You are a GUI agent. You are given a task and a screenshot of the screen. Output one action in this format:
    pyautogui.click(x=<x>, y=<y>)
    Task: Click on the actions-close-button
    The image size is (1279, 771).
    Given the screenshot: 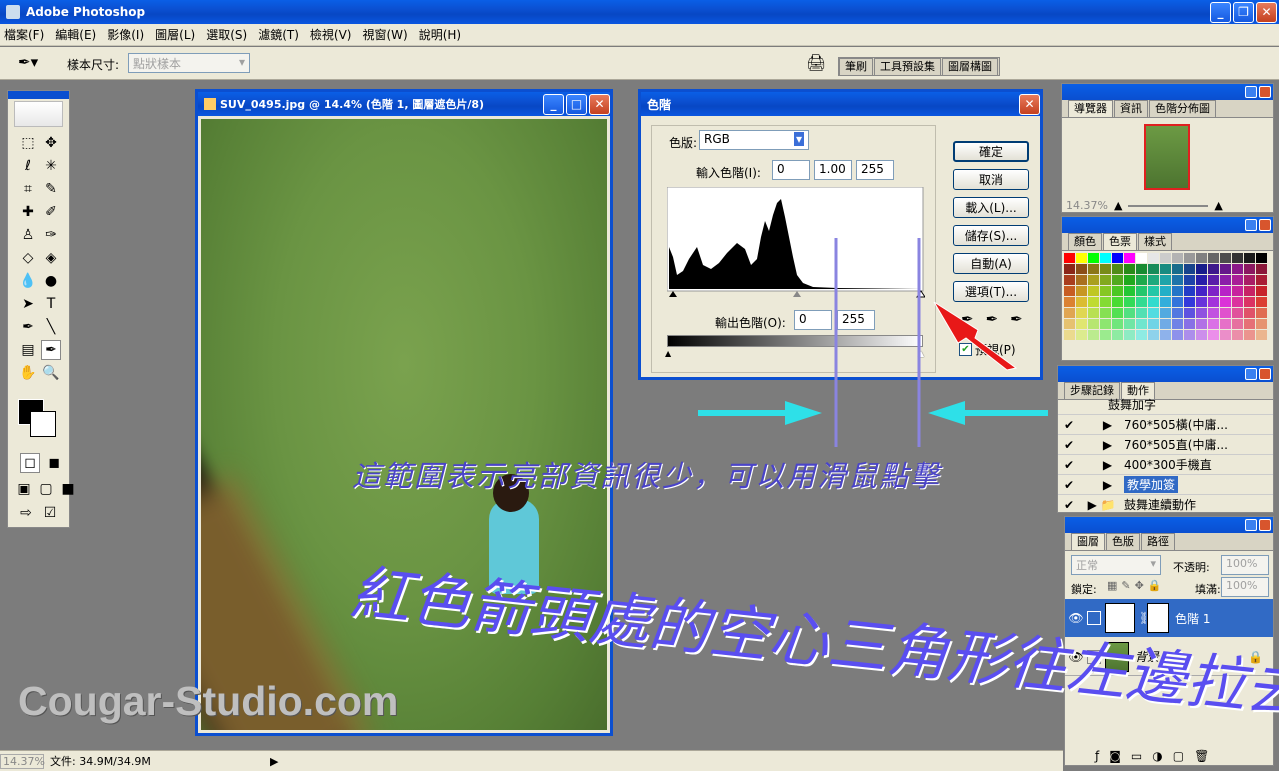 What is the action you would take?
    pyautogui.click(x=1265, y=374)
    